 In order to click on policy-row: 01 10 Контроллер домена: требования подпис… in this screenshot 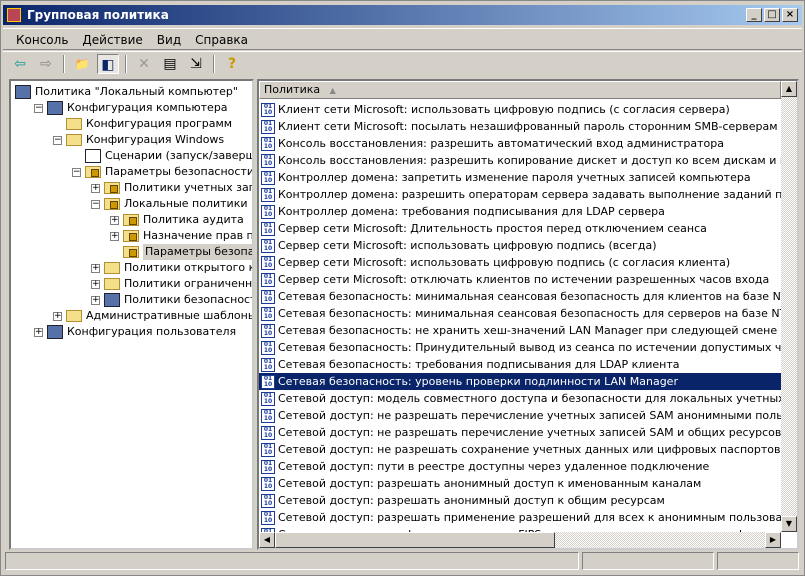, I will do `click(520, 211)`.